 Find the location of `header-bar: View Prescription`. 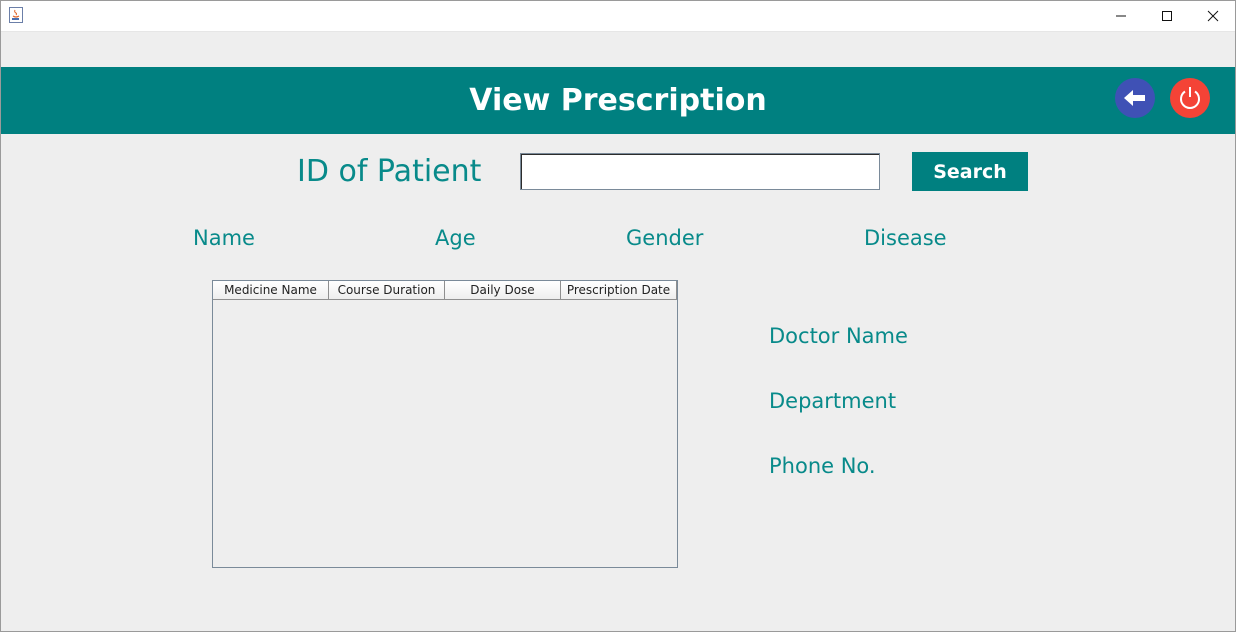

header-bar: View Prescription is located at coordinates (618, 100).